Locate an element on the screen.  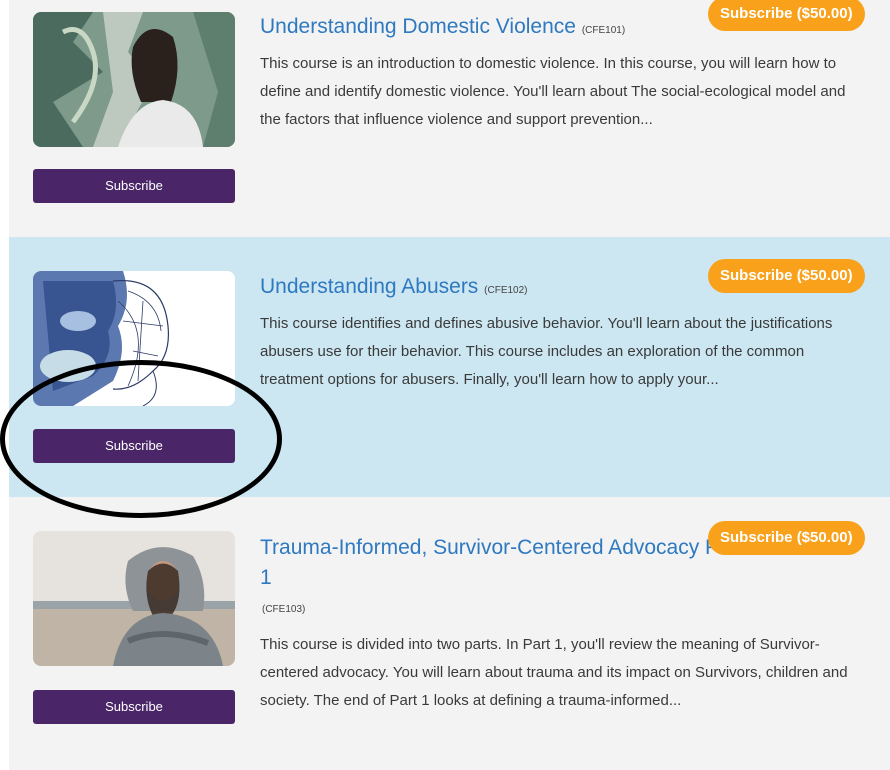
course-title: Understanding Abusers (CFE102) is located at coordinates (394, 289).